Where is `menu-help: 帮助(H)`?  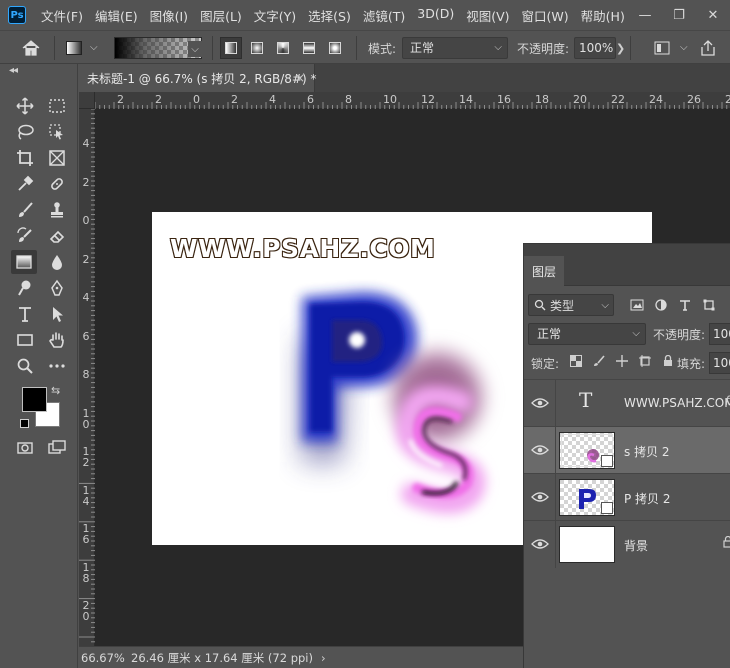 menu-help: 帮助(H) is located at coordinates (603, 15).